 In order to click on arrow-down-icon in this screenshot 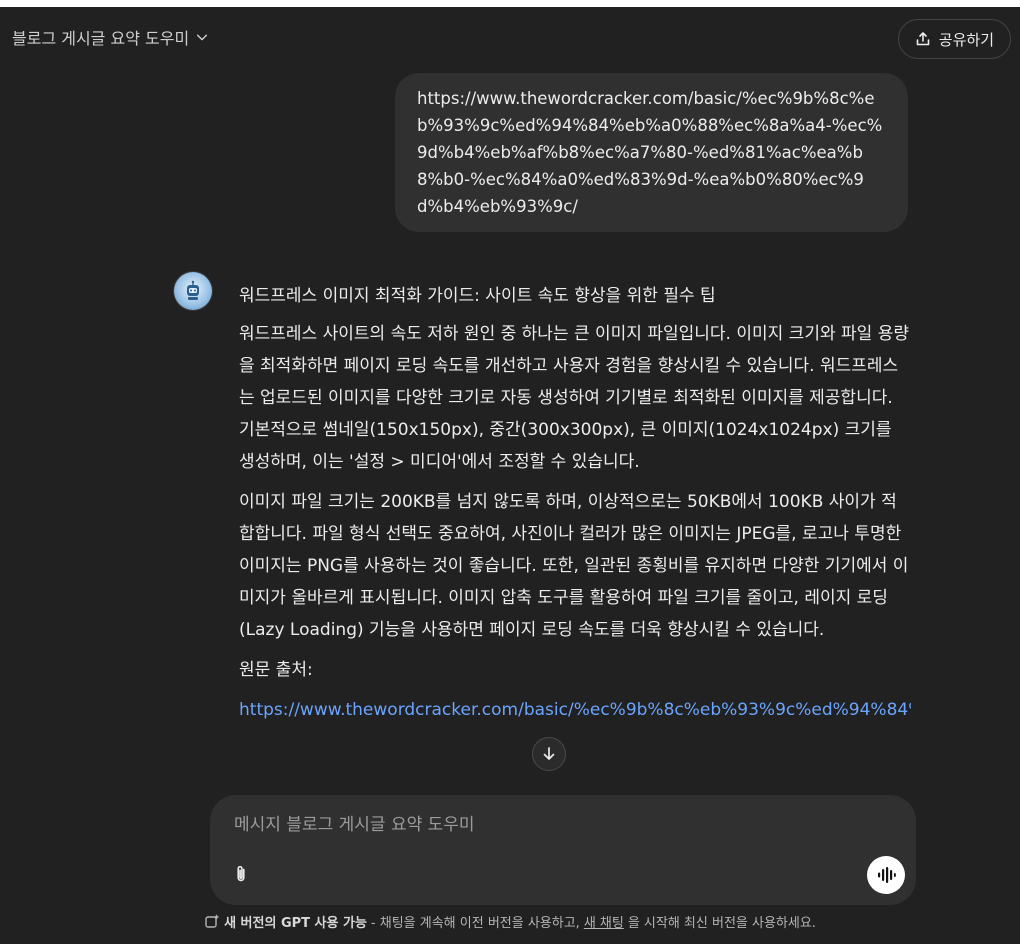, I will do `click(549, 753)`.